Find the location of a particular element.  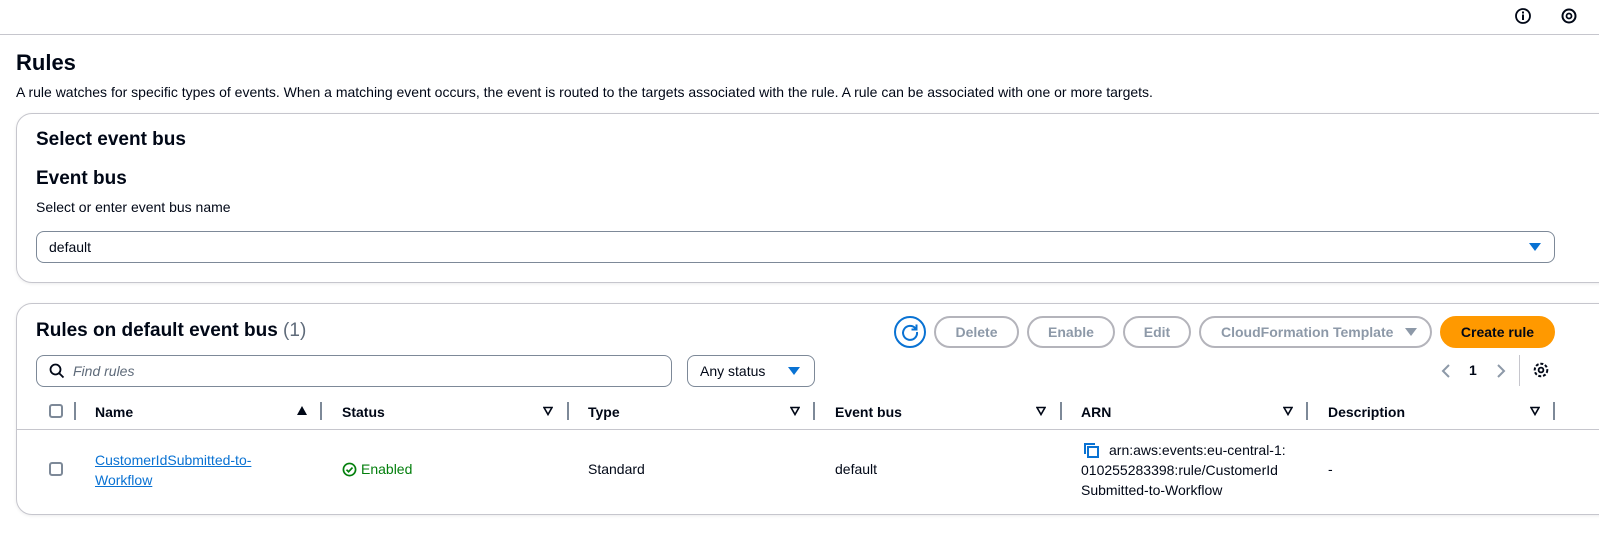

pager-divider is located at coordinates (1519, 370).